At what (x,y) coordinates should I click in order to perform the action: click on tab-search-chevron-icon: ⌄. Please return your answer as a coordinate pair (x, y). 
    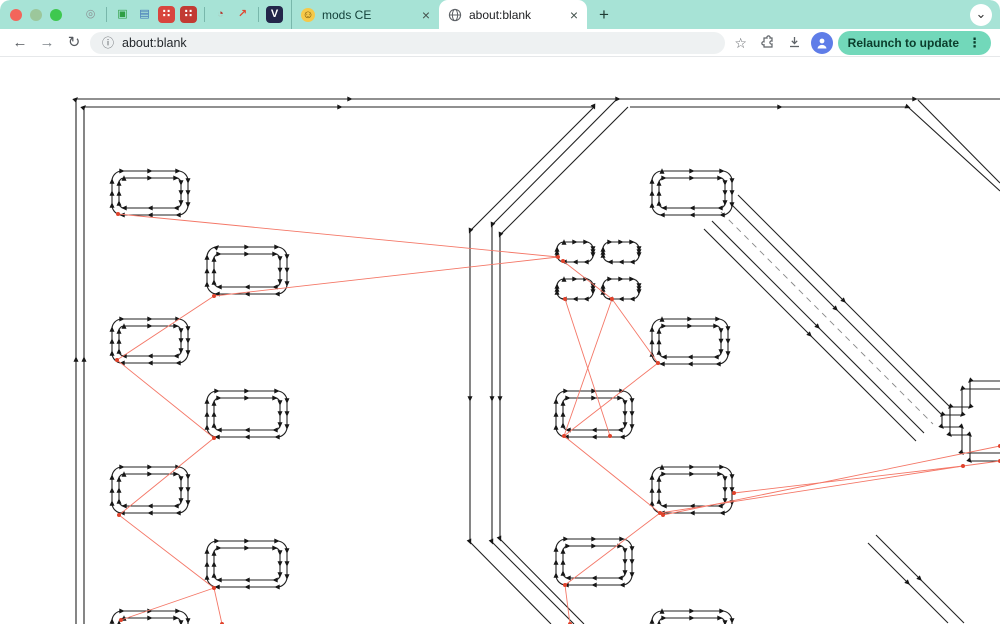
    Looking at the image, I should click on (981, 14).